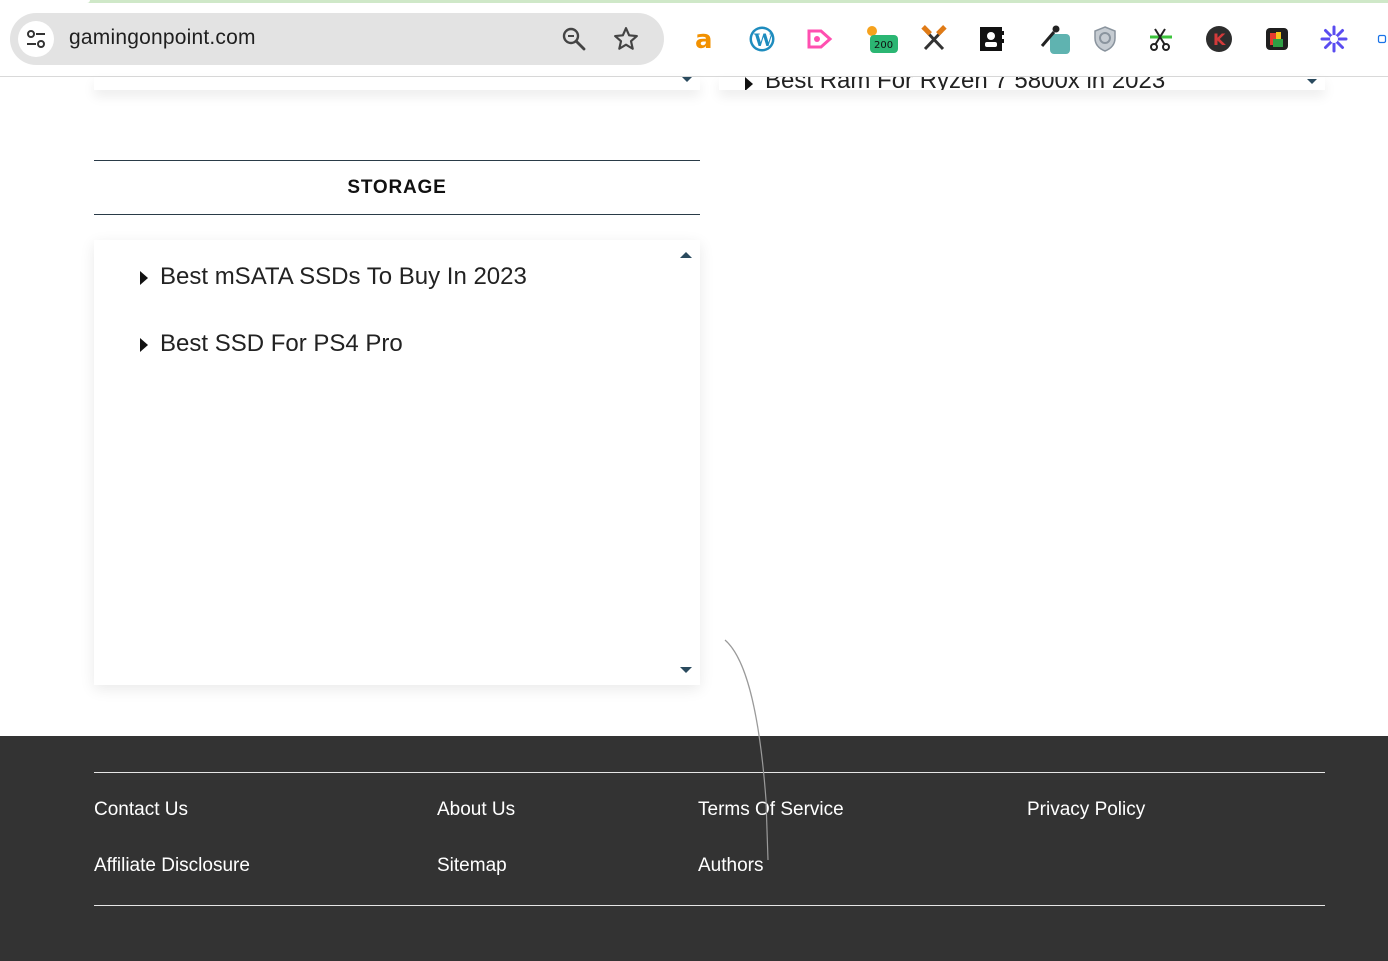 The width and height of the screenshot is (1388, 961). Describe the element at coordinates (472, 866) in the screenshot. I see `footer-link-sitemap: Sitemap` at that location.